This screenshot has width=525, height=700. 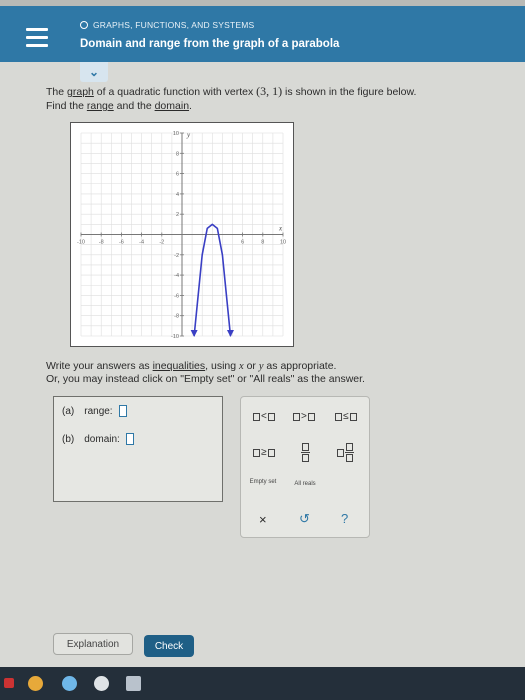 I want to click on vertex-value: (3, 1), so click(x=269, y=91).